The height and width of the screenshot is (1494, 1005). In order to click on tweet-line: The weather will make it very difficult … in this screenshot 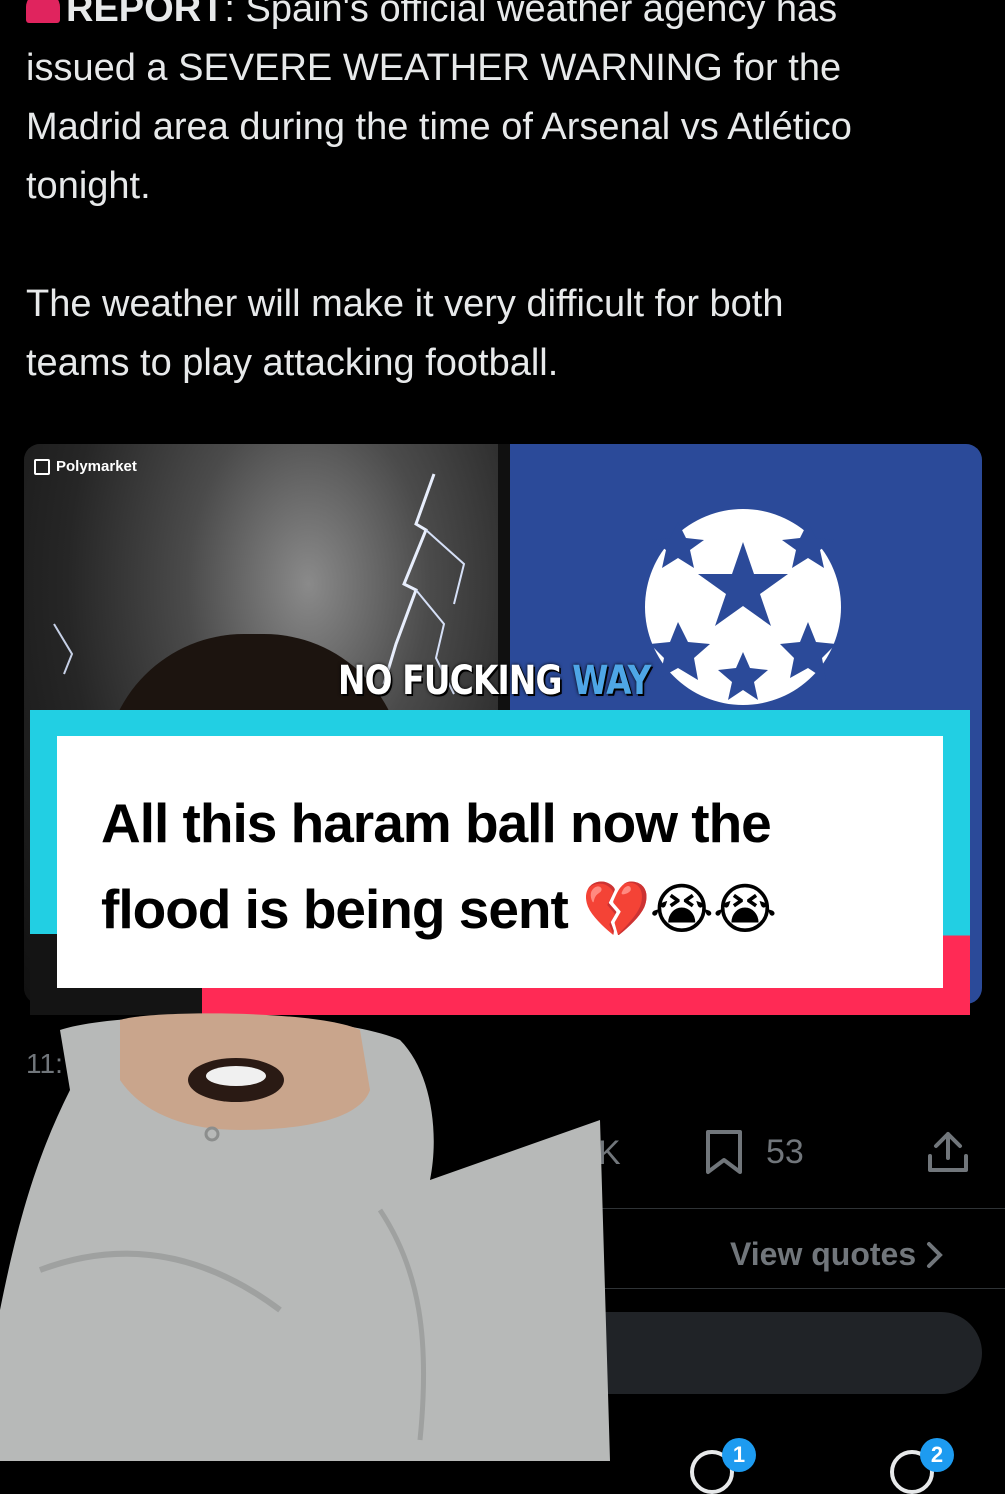, I will do `click(405, 304)`.